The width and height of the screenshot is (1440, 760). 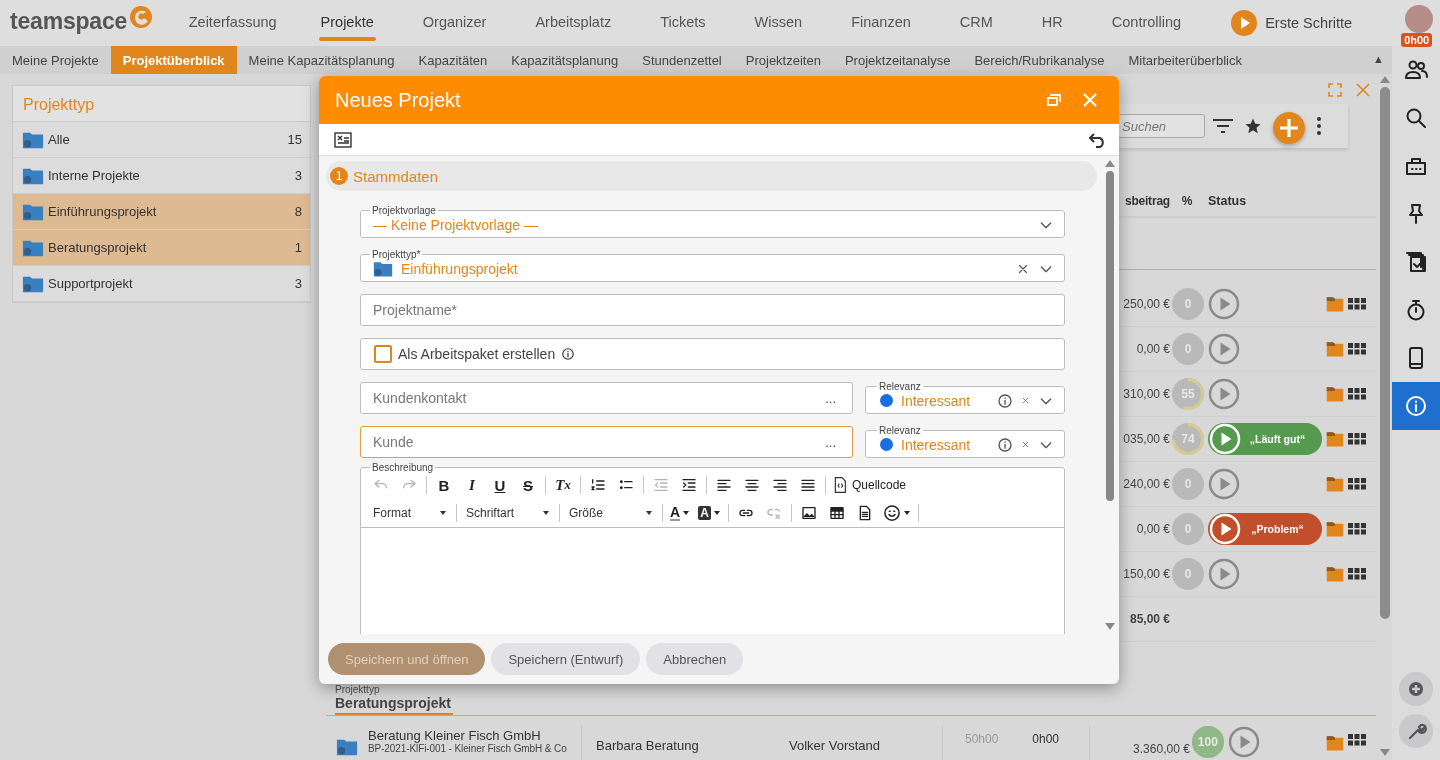 What do you see at coordinates (982, 740) in the screenshot?
I see `table-cell-text: 50h00` at bounding box center [982, 740].